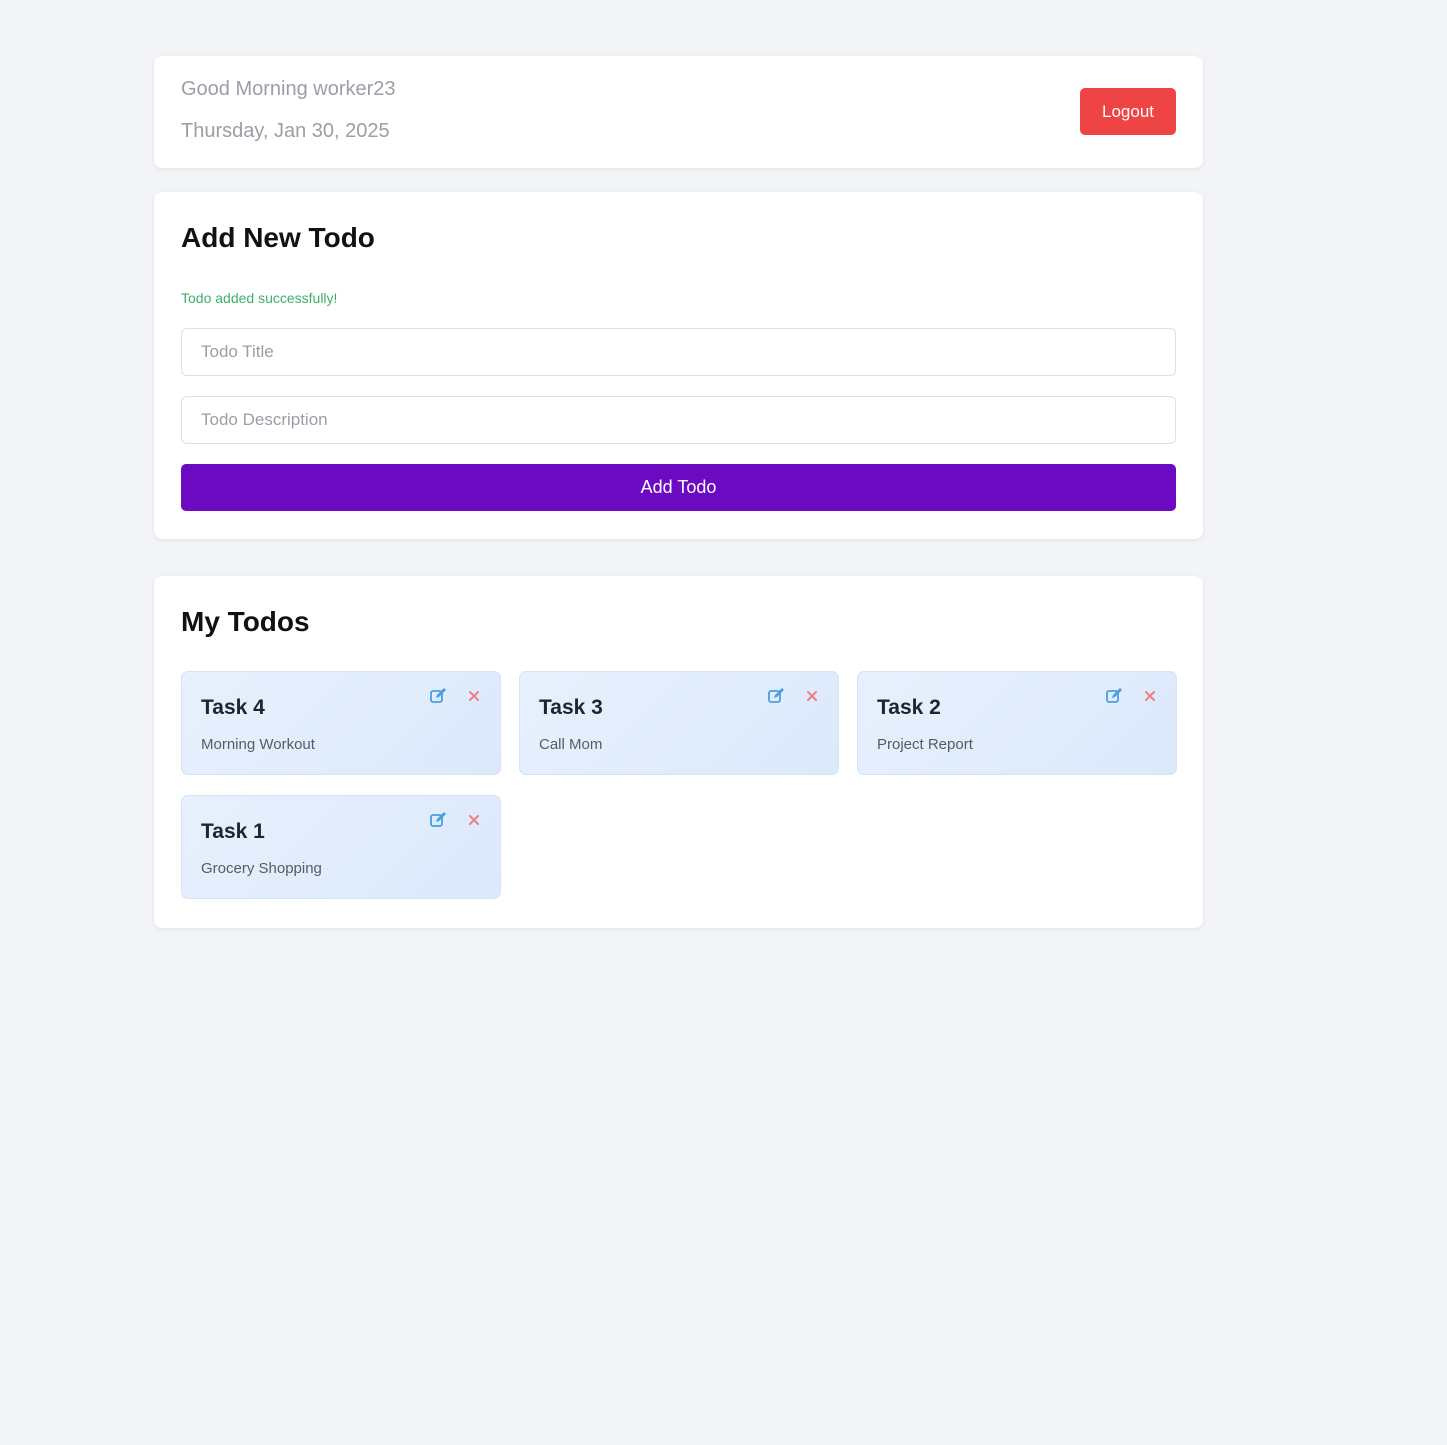  I want to click on todo-item-title: Task 2, so click(909, 707).